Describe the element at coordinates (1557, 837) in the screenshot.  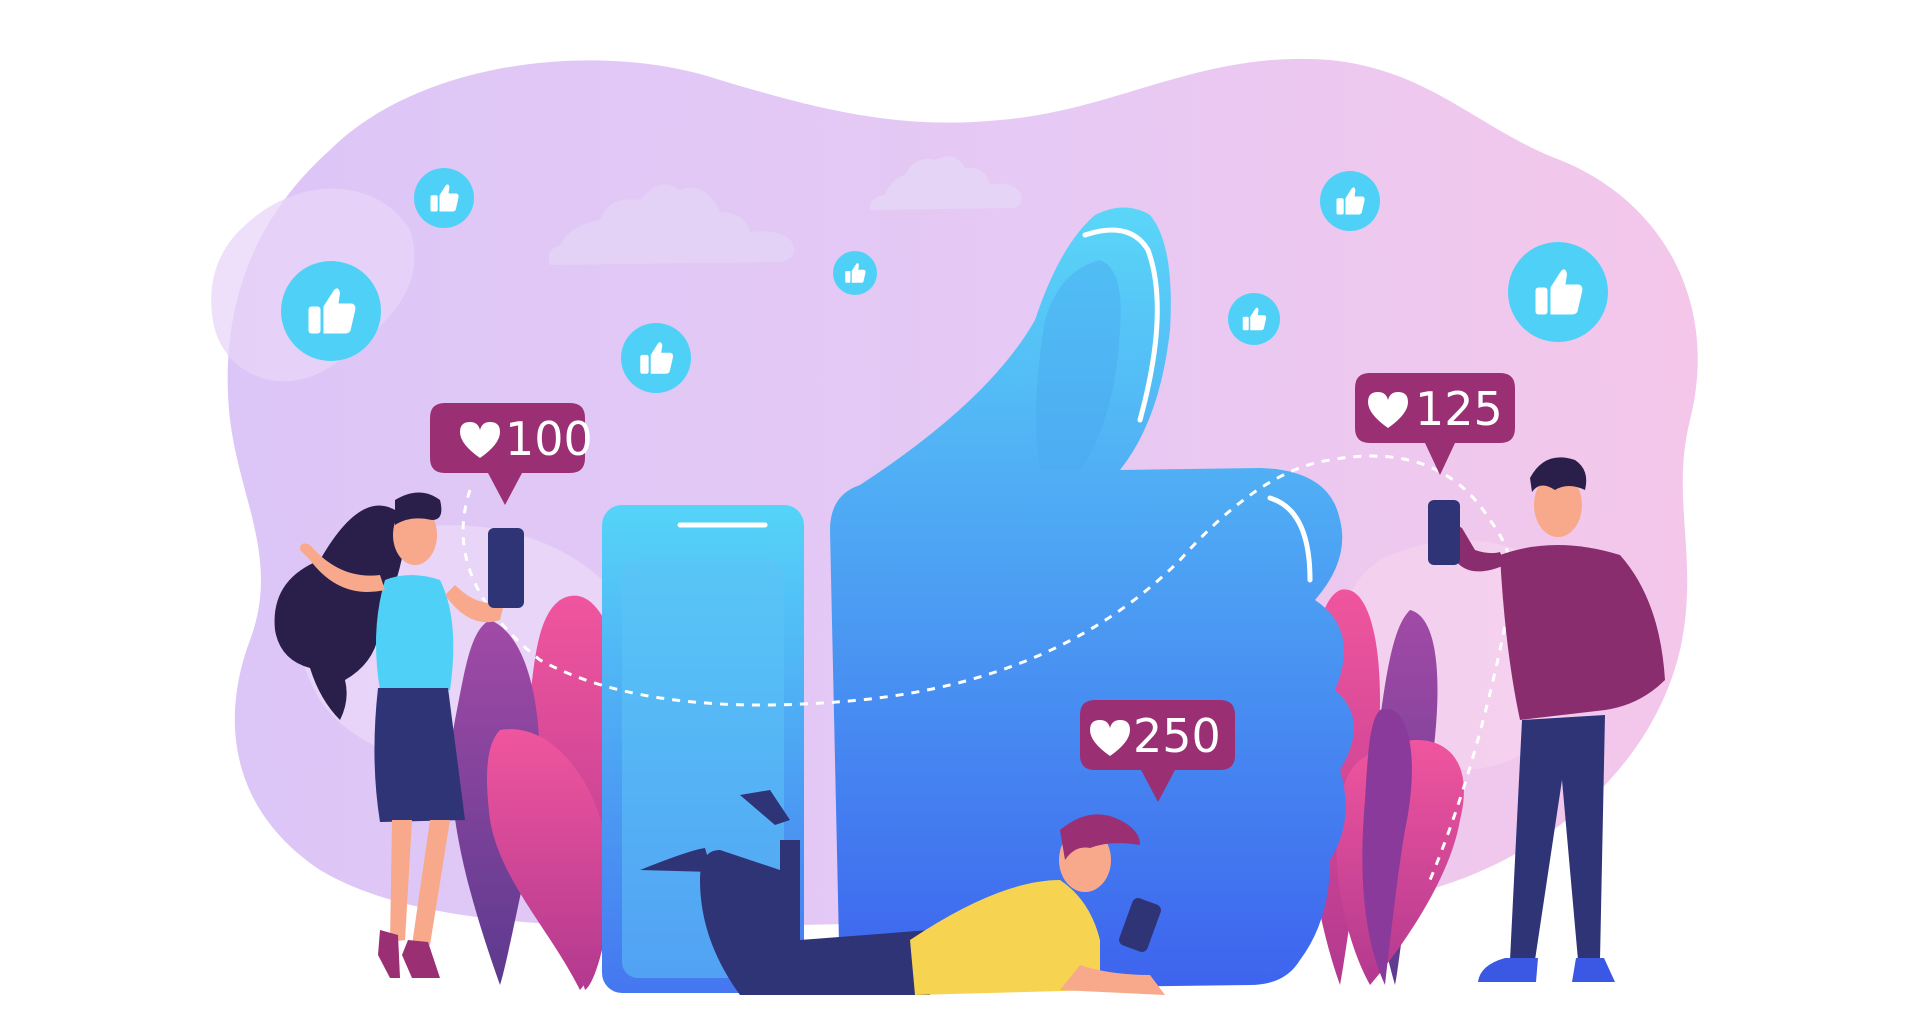
I see `man-pants` at that location.